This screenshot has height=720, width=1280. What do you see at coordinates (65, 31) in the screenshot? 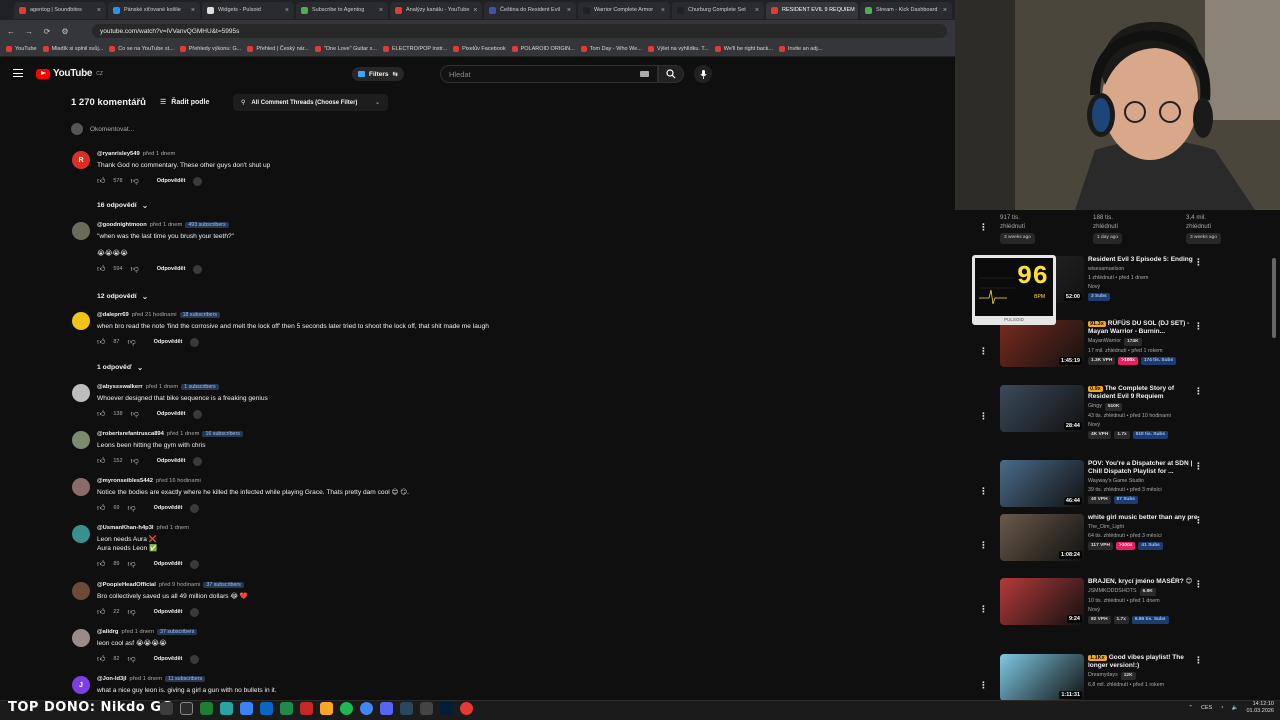
I see `site-info-icon: ⚙` at bounding box center [65, 31].